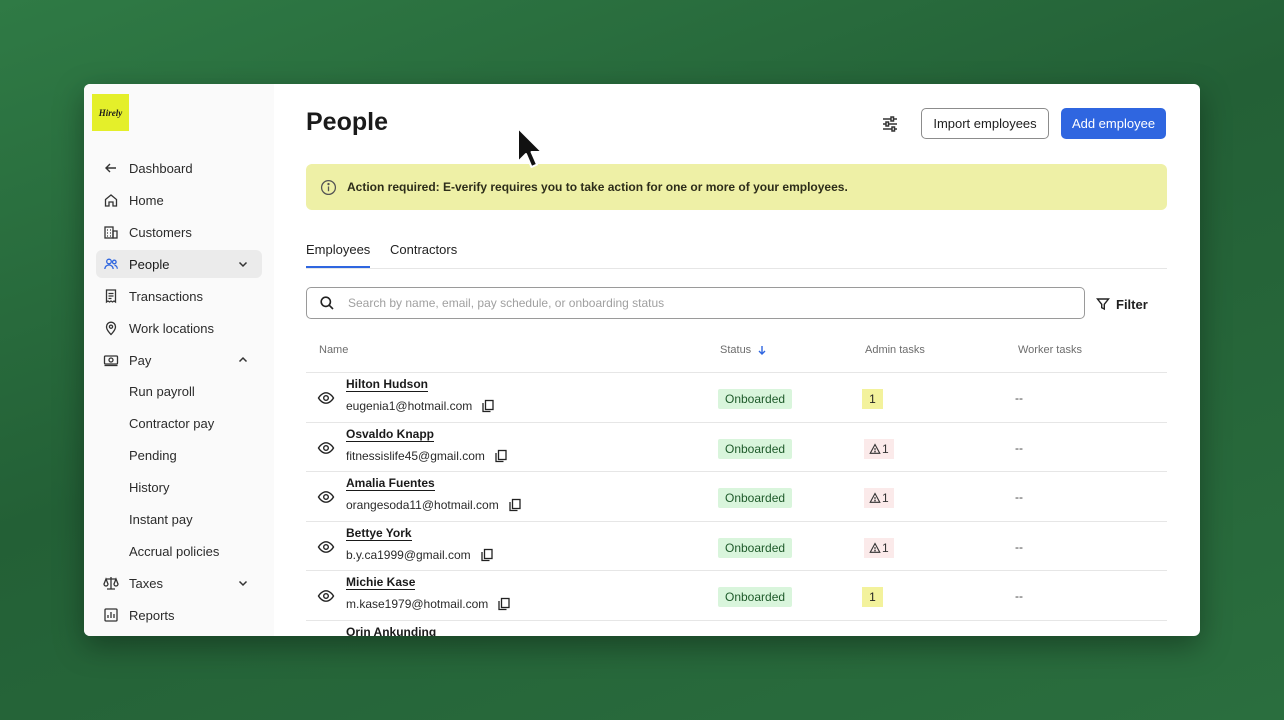  I want to click on column-header-worker-tasks: Worker tasks, so click(1050, 350).